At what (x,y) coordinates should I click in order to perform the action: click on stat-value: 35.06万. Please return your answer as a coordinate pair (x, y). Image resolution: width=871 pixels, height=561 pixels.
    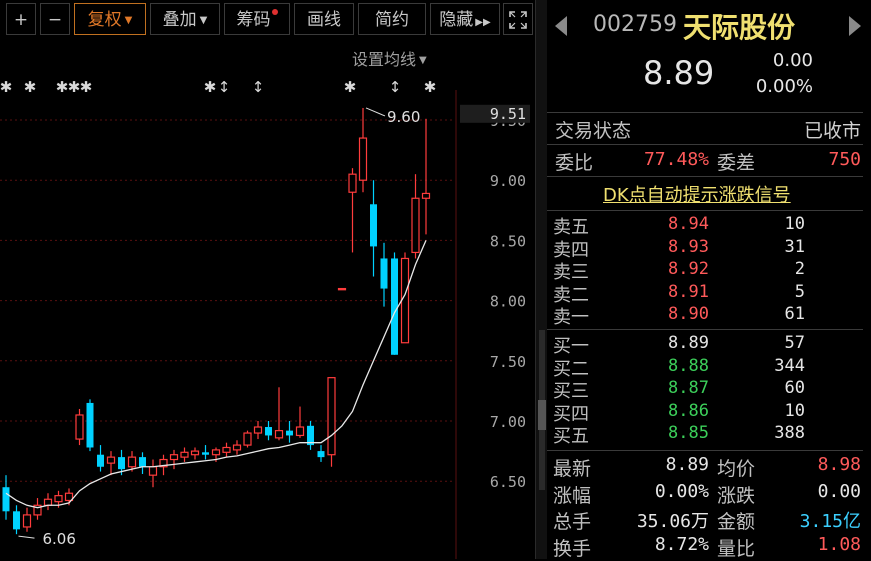
    Looking at the image, I should click on (672, 521).